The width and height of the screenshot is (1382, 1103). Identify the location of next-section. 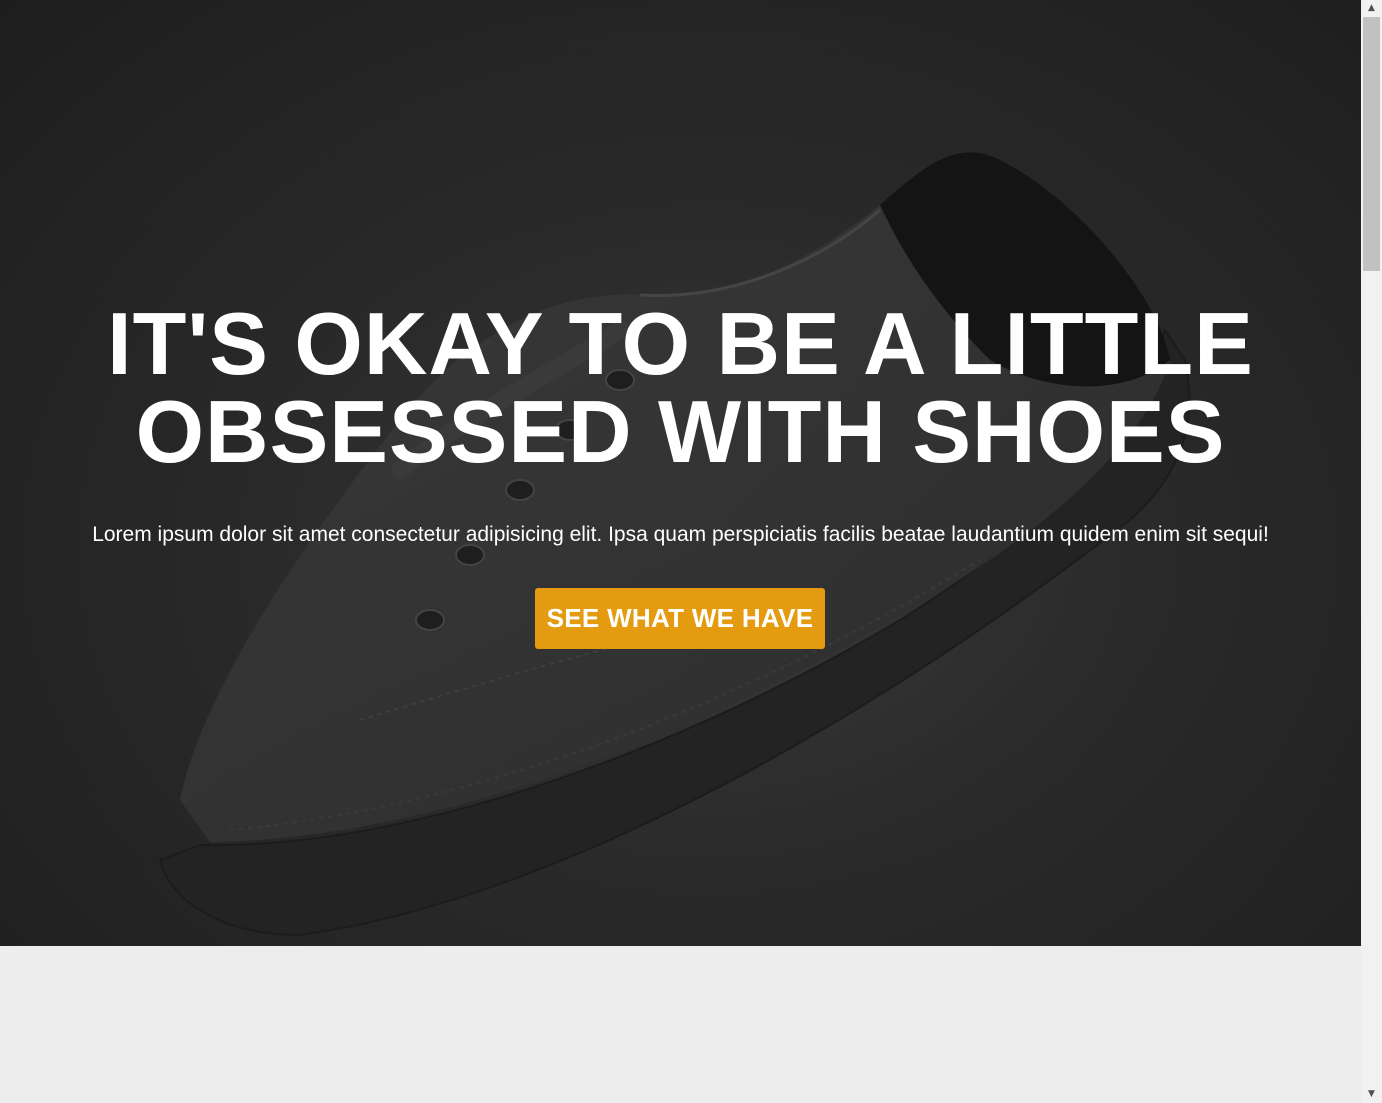
(680, 1024).